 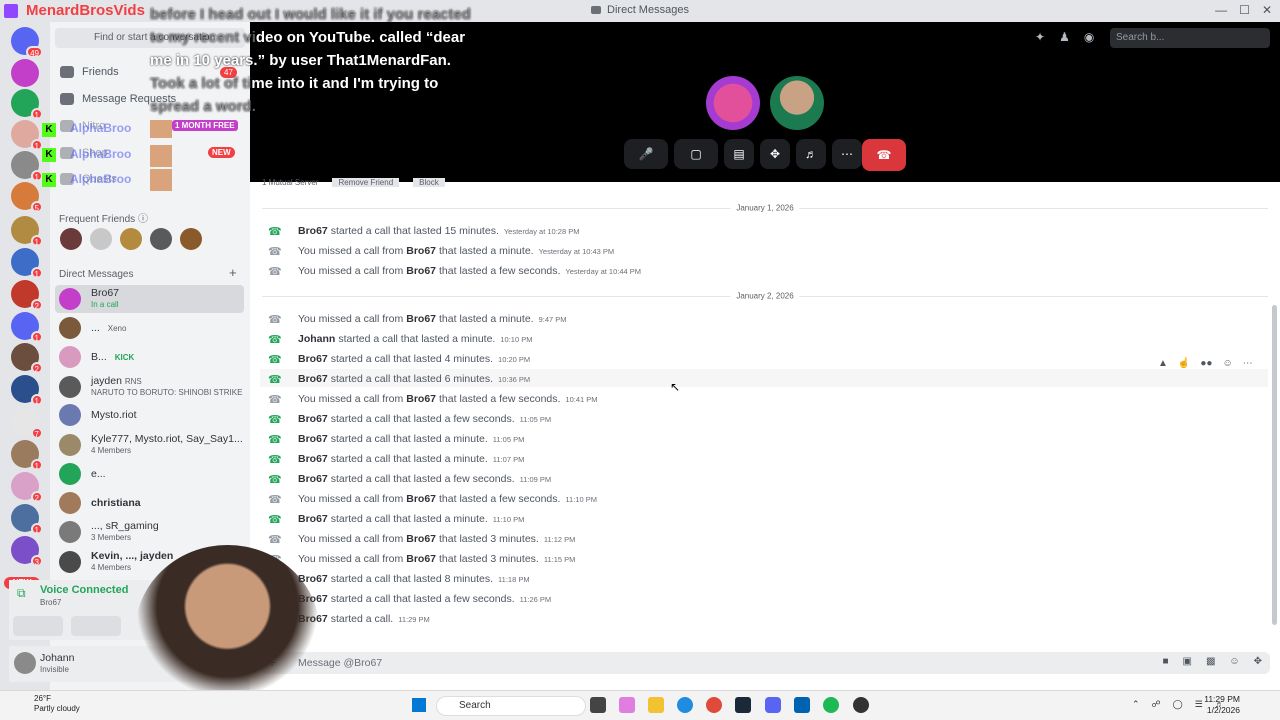 What do you see at coordinates (149, 328) in the screenshot?
I see `dm-item: ... Xeno` at bounding box center [149, 328].